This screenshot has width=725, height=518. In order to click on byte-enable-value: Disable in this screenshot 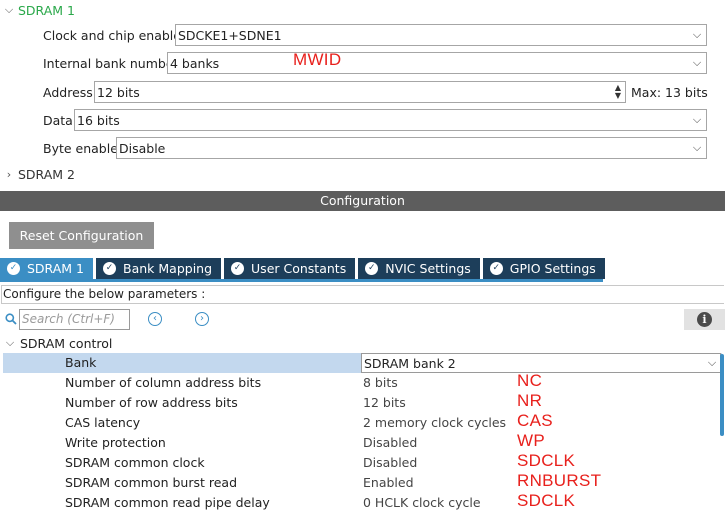, I will do `click(142, 148)`.